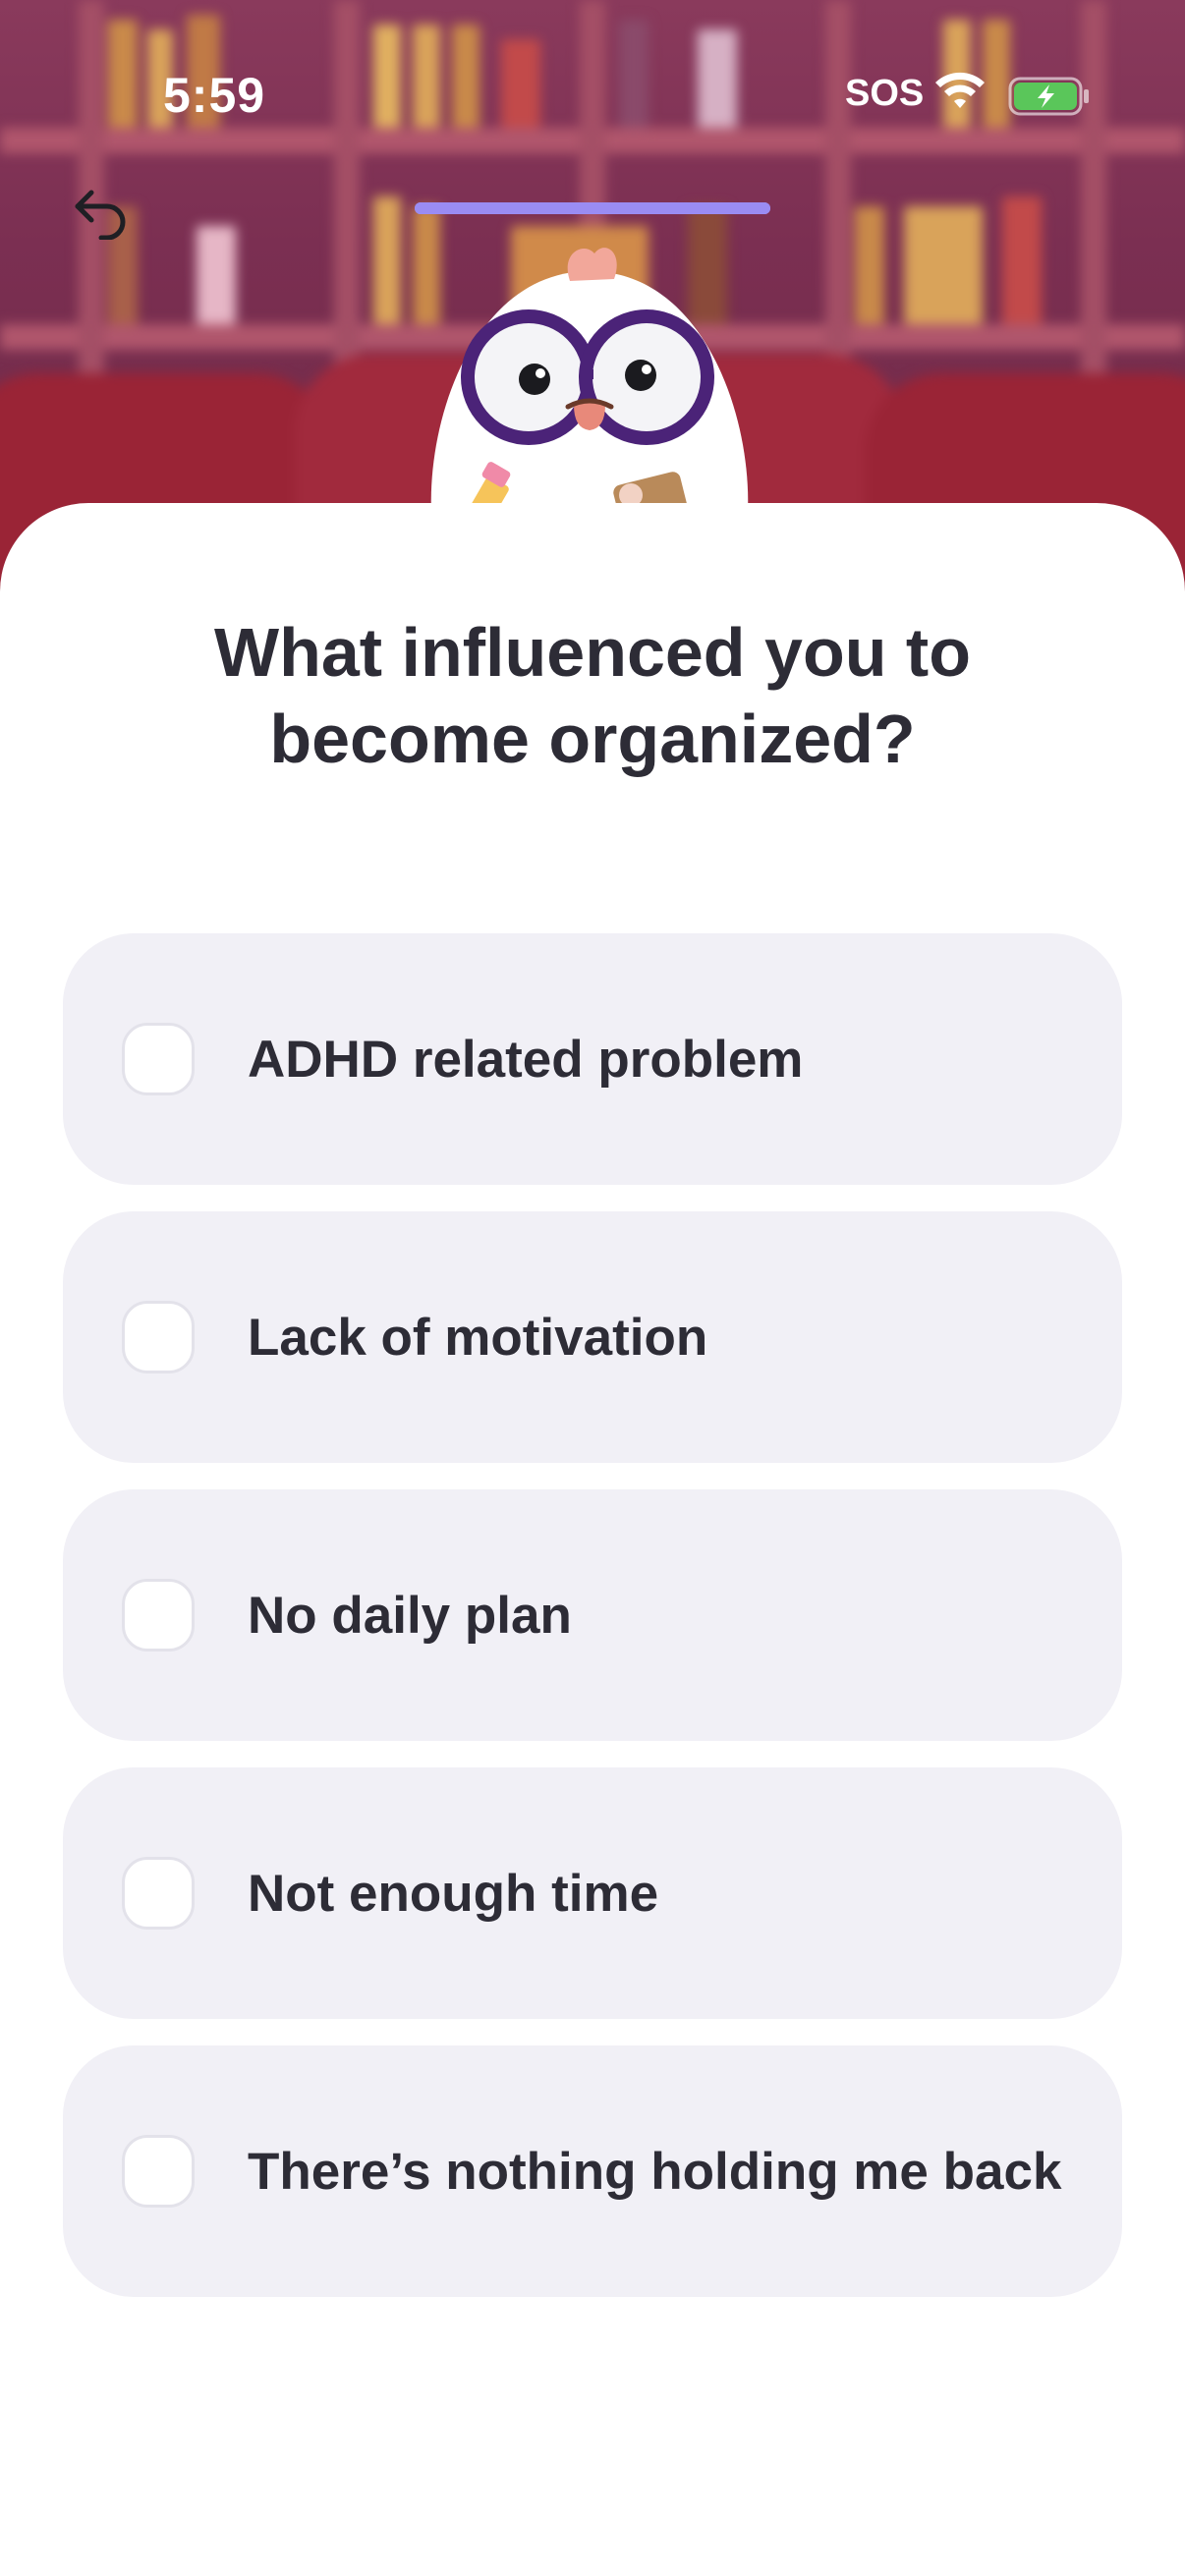 The image size is (1185, 2576). Describe the element at coordinates (410, 1615) in the screenshot. I see `option-label: No daily plan` at that location.